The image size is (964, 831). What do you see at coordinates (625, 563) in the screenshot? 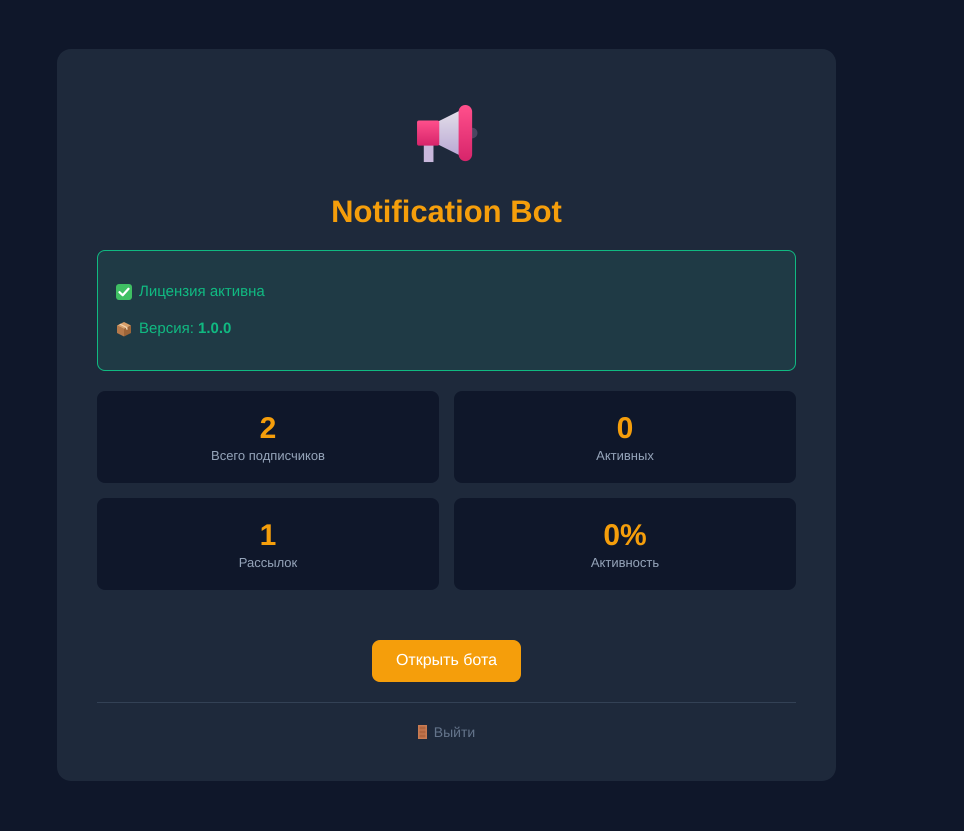
I see `stat-label: Активность` at bounding box center [625, 563].